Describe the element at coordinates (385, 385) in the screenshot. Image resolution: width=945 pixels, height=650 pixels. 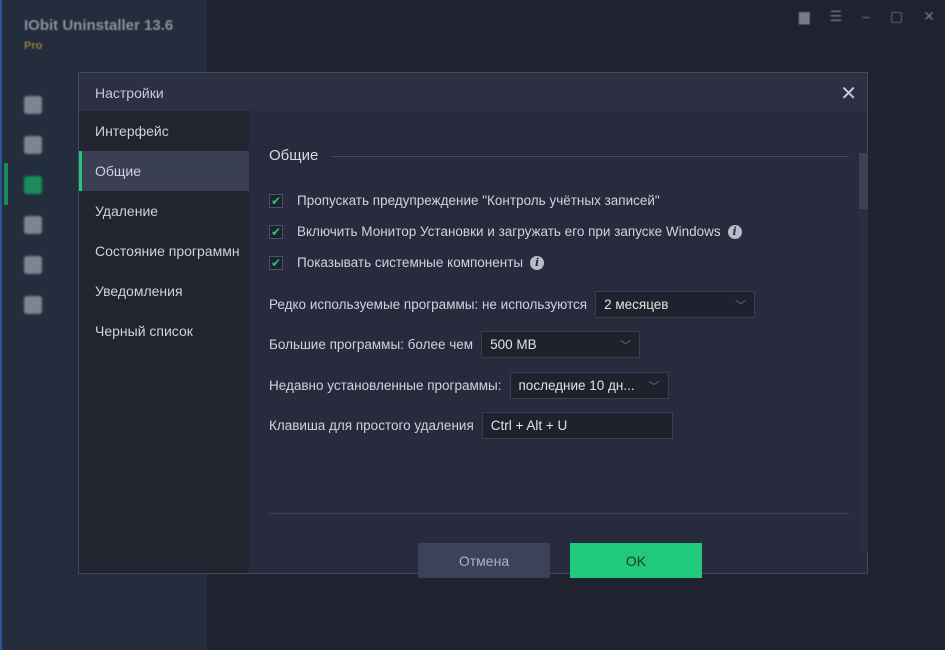
I see `recent-programs-label: Недавно установленные программы:` at that location.